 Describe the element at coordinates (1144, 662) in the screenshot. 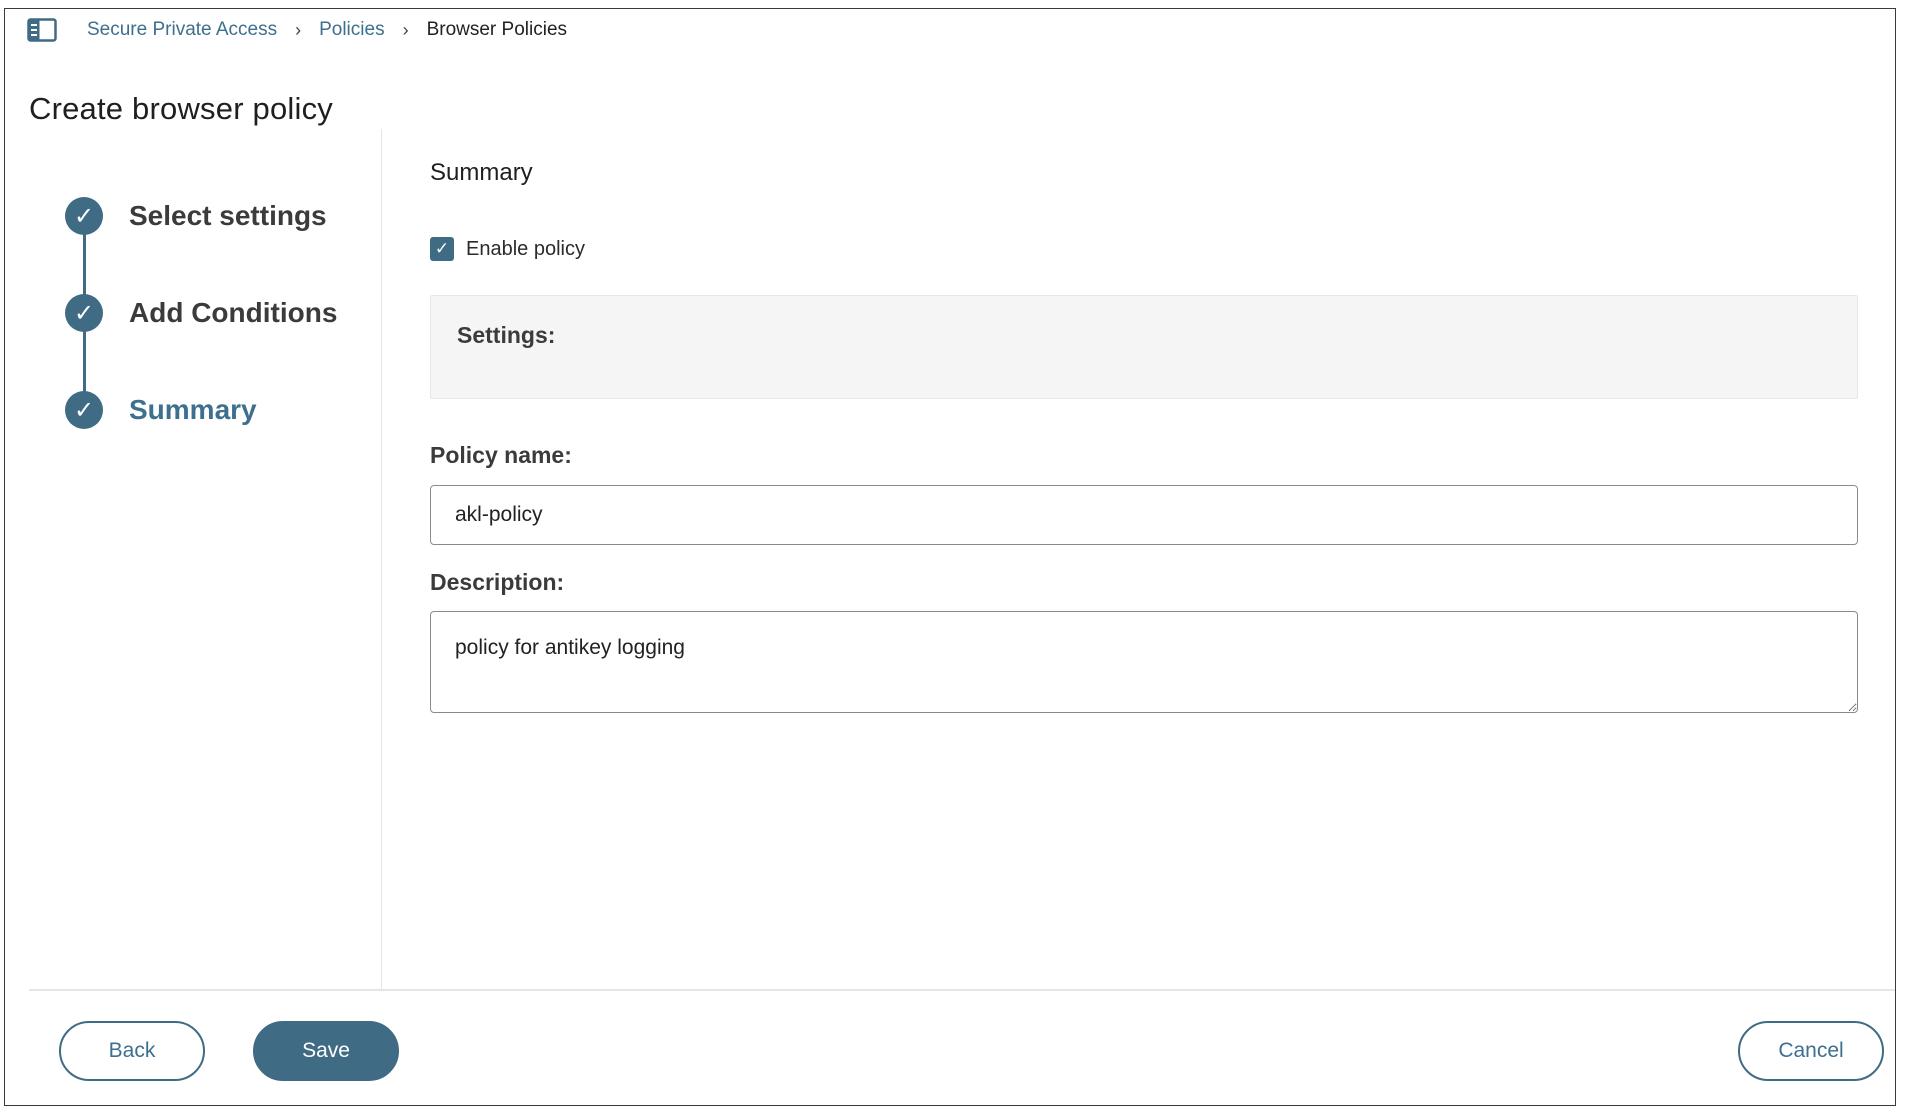

I see `description-textarea: policy for antikey logging` at that location.